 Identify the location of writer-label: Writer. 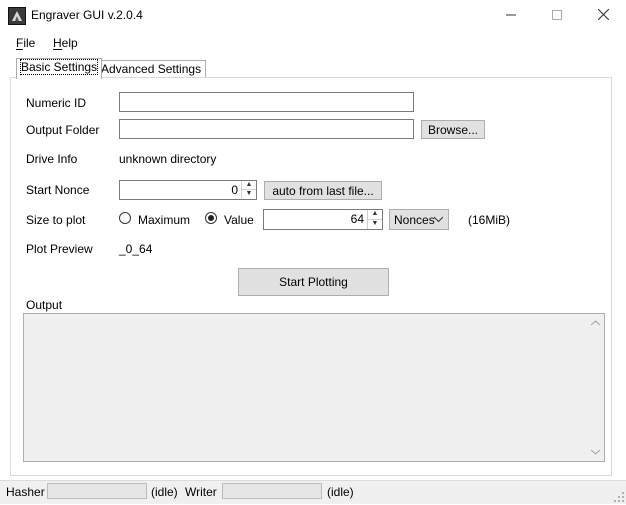
(201, 492).